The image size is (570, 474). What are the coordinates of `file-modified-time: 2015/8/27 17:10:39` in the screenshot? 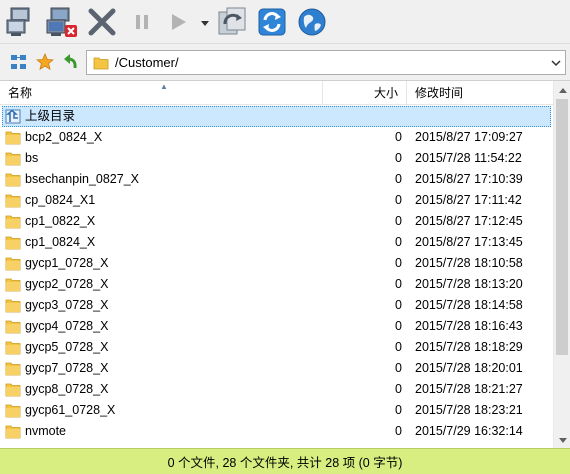 It's located at (469, 179).